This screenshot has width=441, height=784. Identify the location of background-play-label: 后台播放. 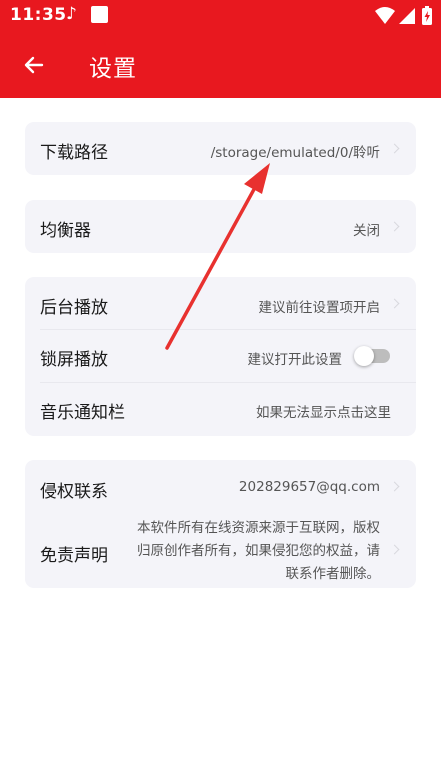
(74, 308).